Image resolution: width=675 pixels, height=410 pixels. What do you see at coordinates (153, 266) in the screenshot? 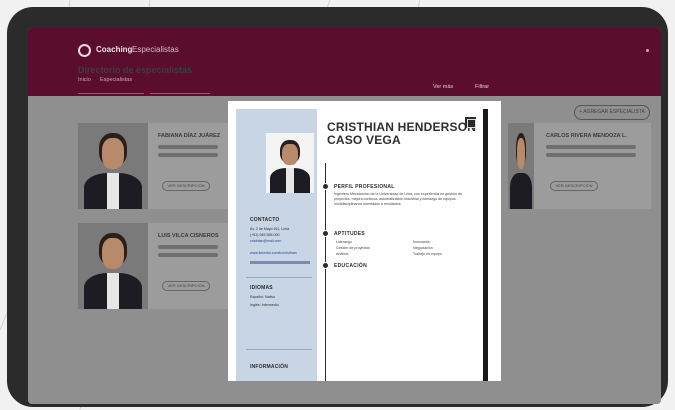
I see `specialist-card: LUIS VILCA CISNEROS VER DESCRIPCIÓN` at bounding box center [153, 266].